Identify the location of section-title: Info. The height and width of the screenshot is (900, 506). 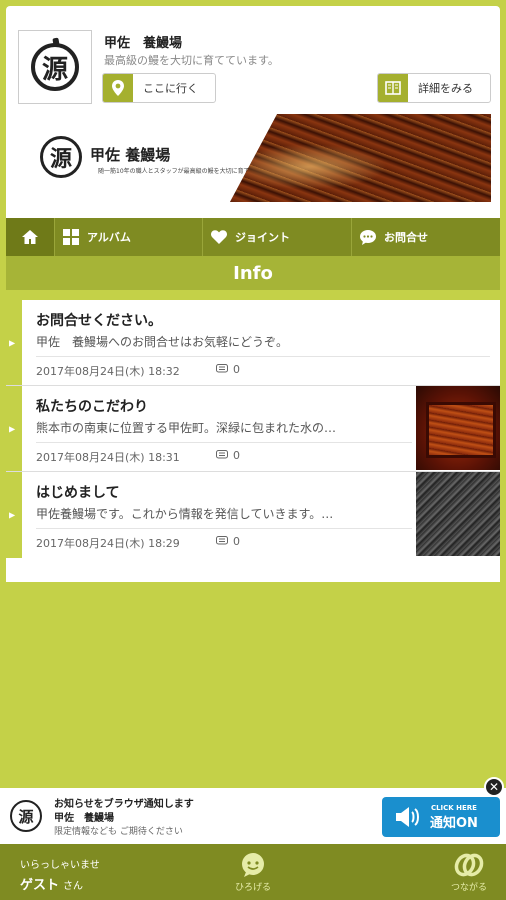
(253, 273).